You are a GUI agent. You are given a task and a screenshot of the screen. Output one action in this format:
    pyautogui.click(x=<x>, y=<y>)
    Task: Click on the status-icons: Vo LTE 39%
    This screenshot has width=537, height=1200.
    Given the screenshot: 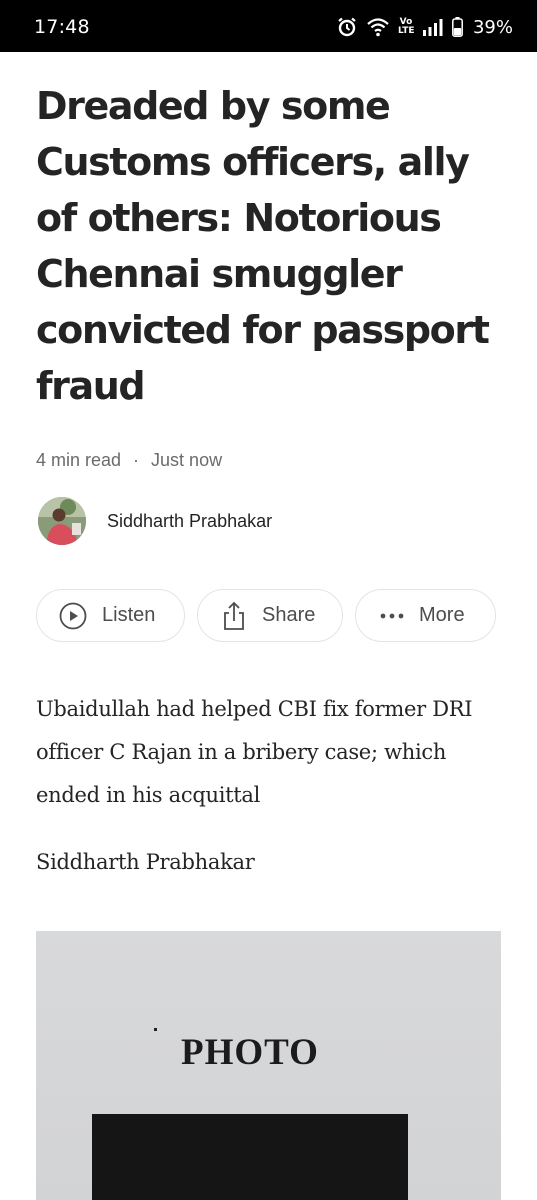 What is the action you would take?
    pyautogui.click(x=424, y=27)
    